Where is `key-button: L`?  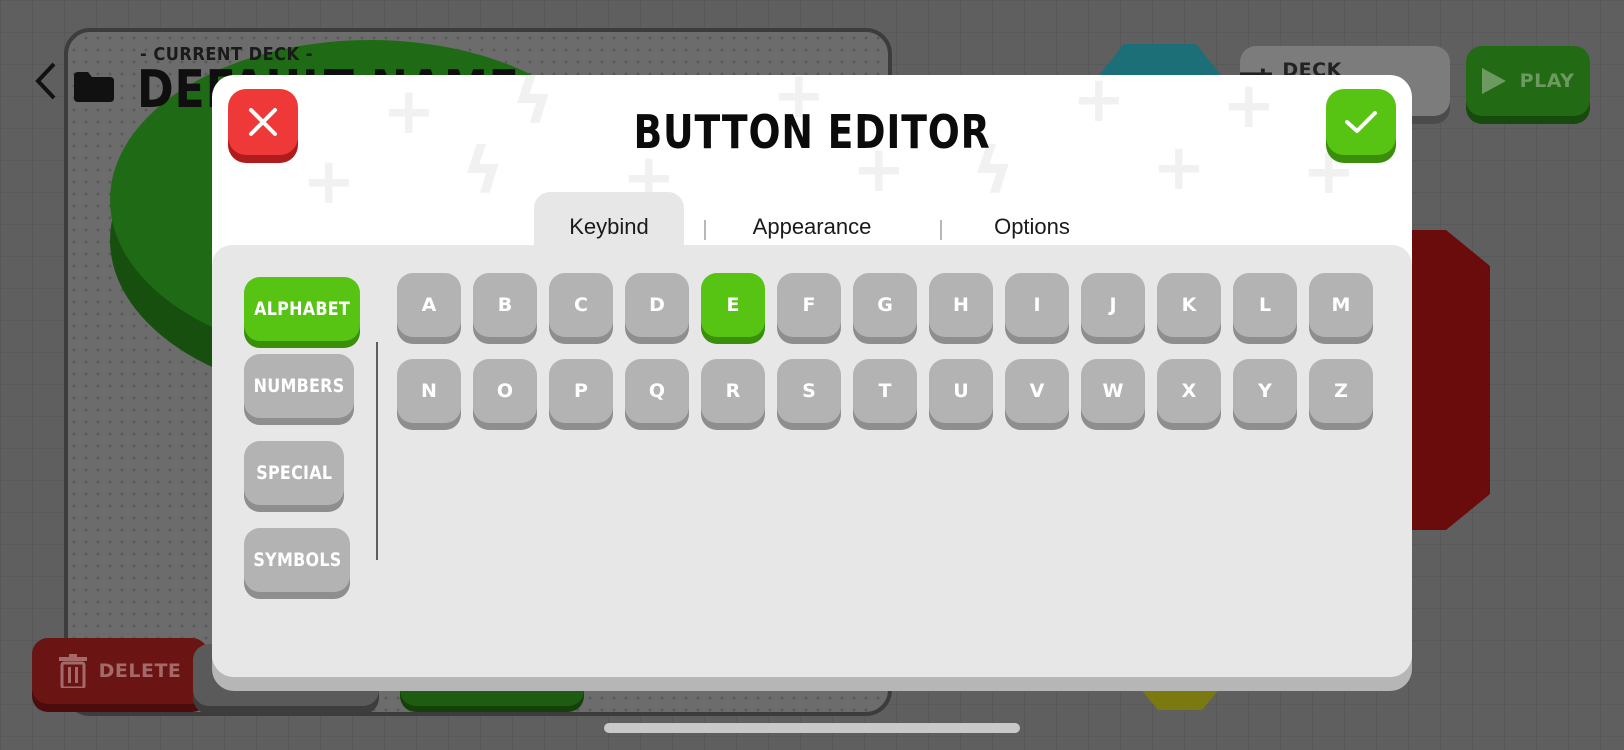 key-button: L is located at coordinates (1265, 305).